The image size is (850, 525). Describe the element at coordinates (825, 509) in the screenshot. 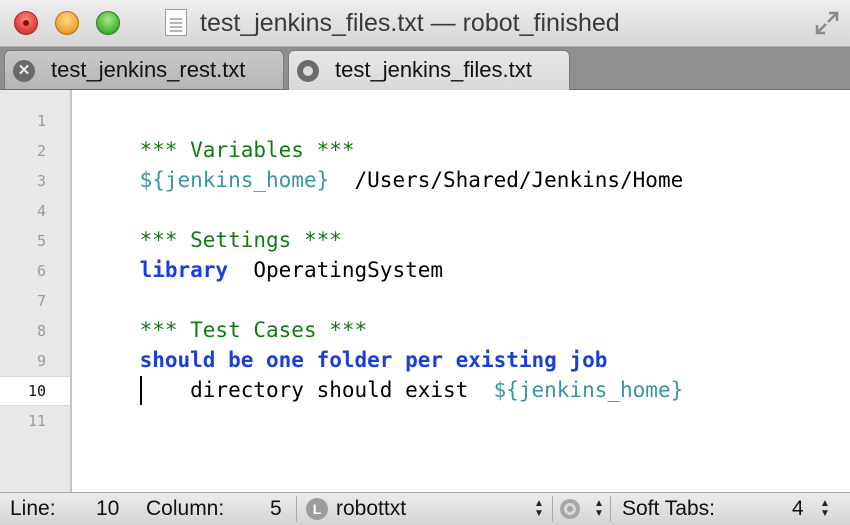

I see `tabs-updown-icon: ▲ ▼` at that location.